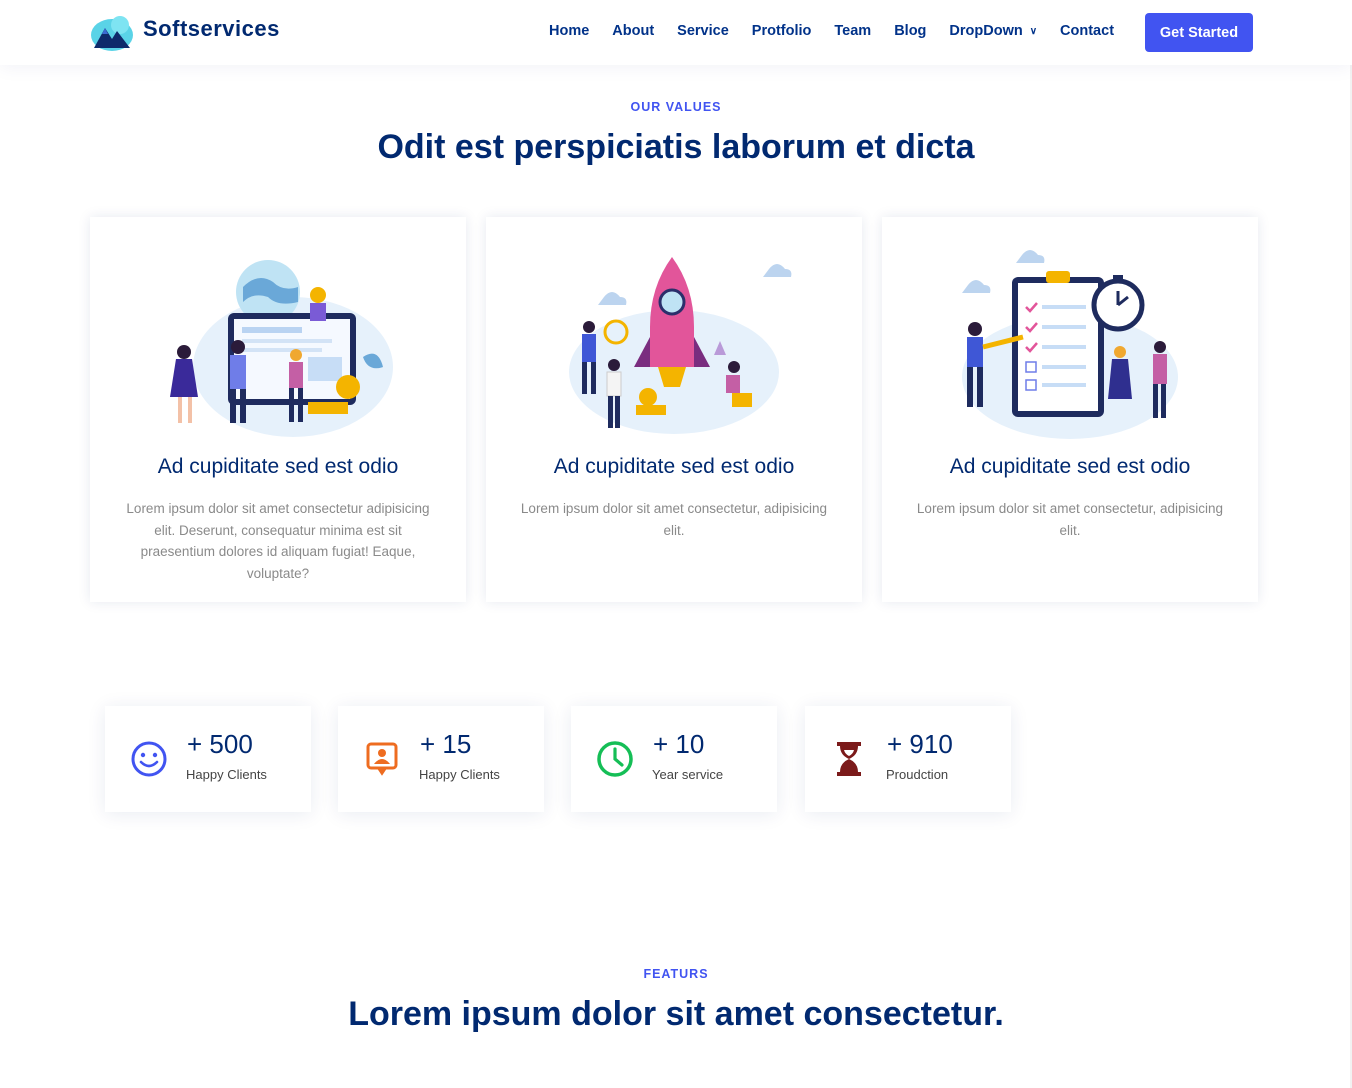 The image size is (1352, 1088). What do you see at coordinates (1070, 347) in the screenshot?
I see `checklist-clock-illustration` at bounding box center [1070, 347].